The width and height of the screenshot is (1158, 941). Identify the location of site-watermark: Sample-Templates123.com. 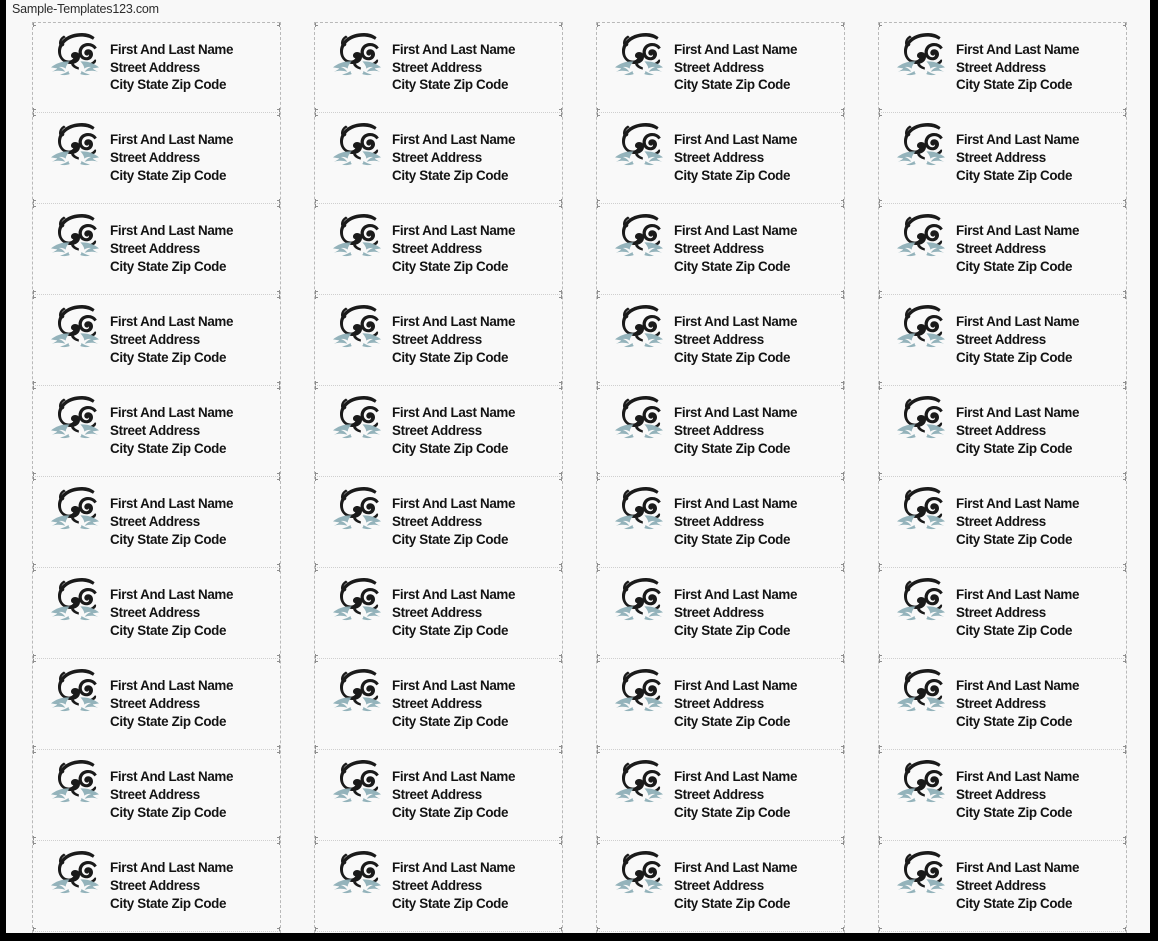
(85, 9).